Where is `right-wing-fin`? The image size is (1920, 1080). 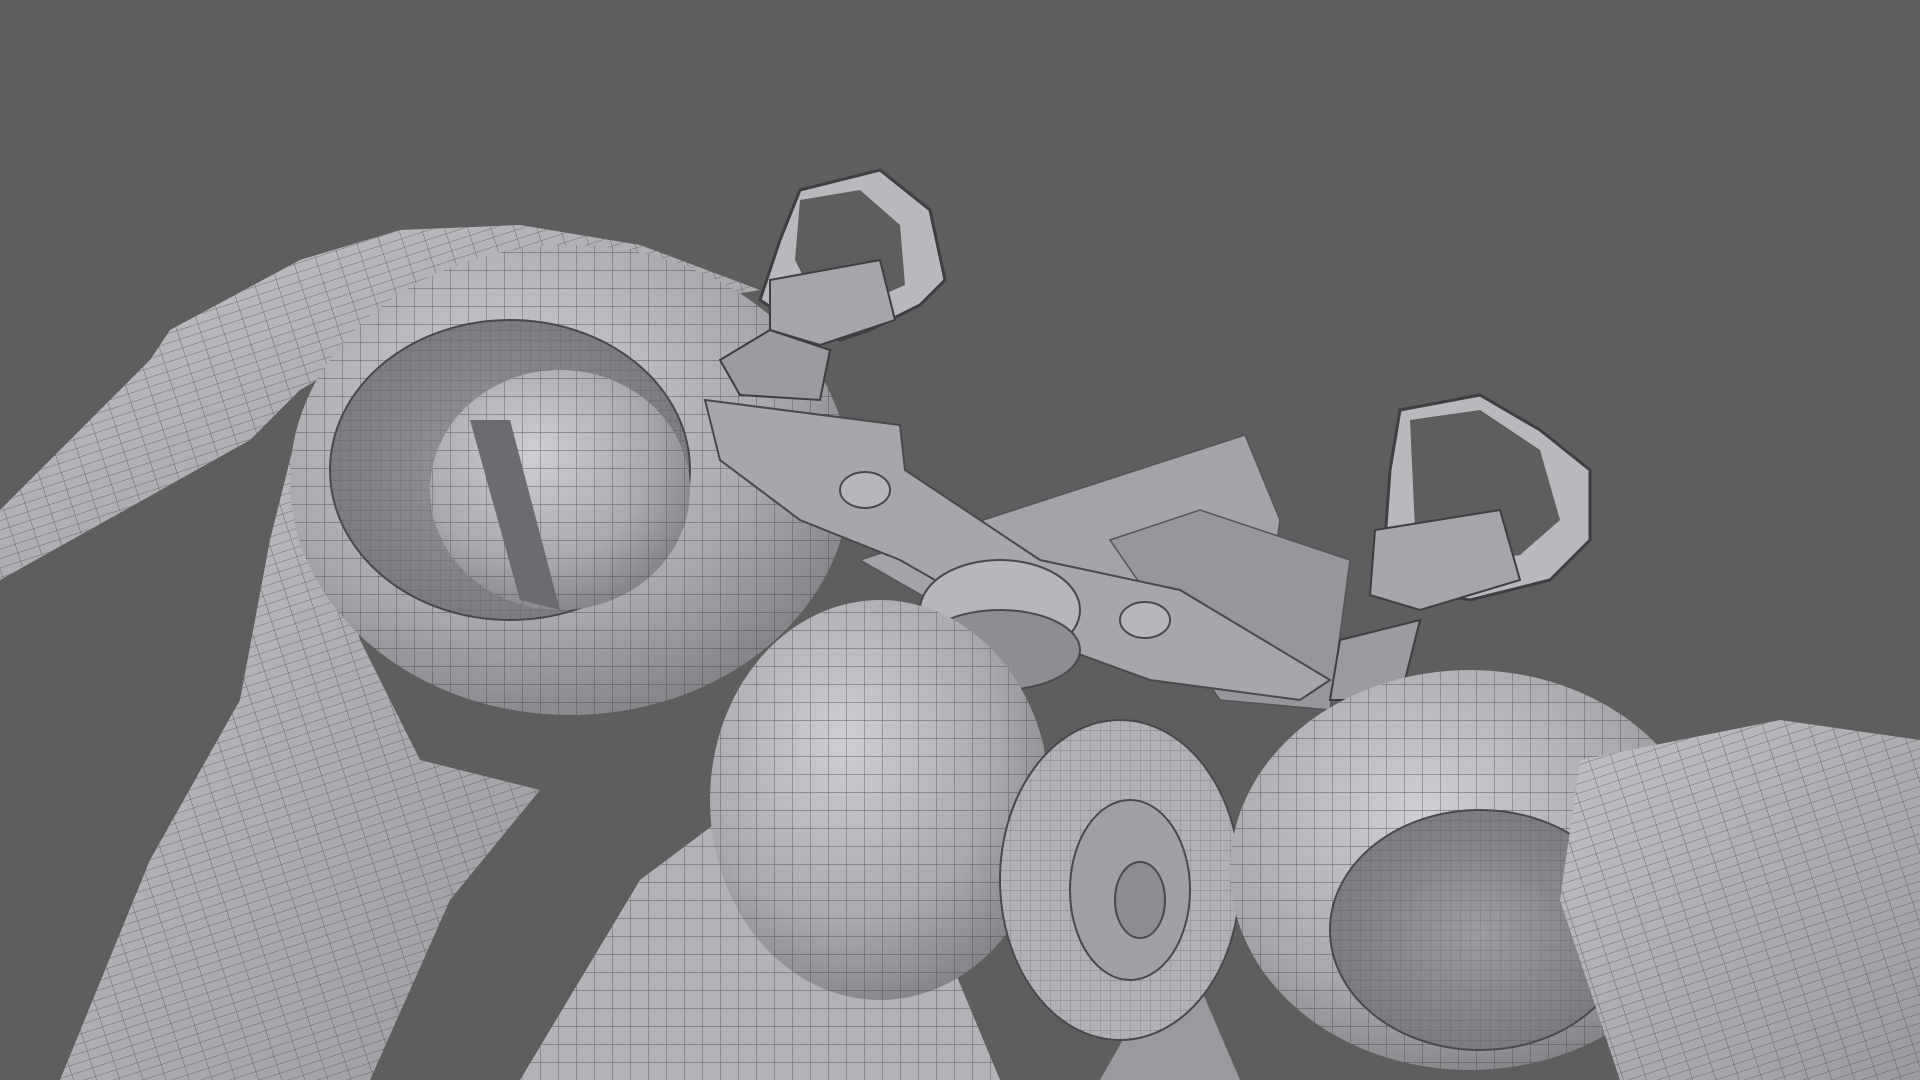
right-wing-fin is located at coordinates (1740, 900).